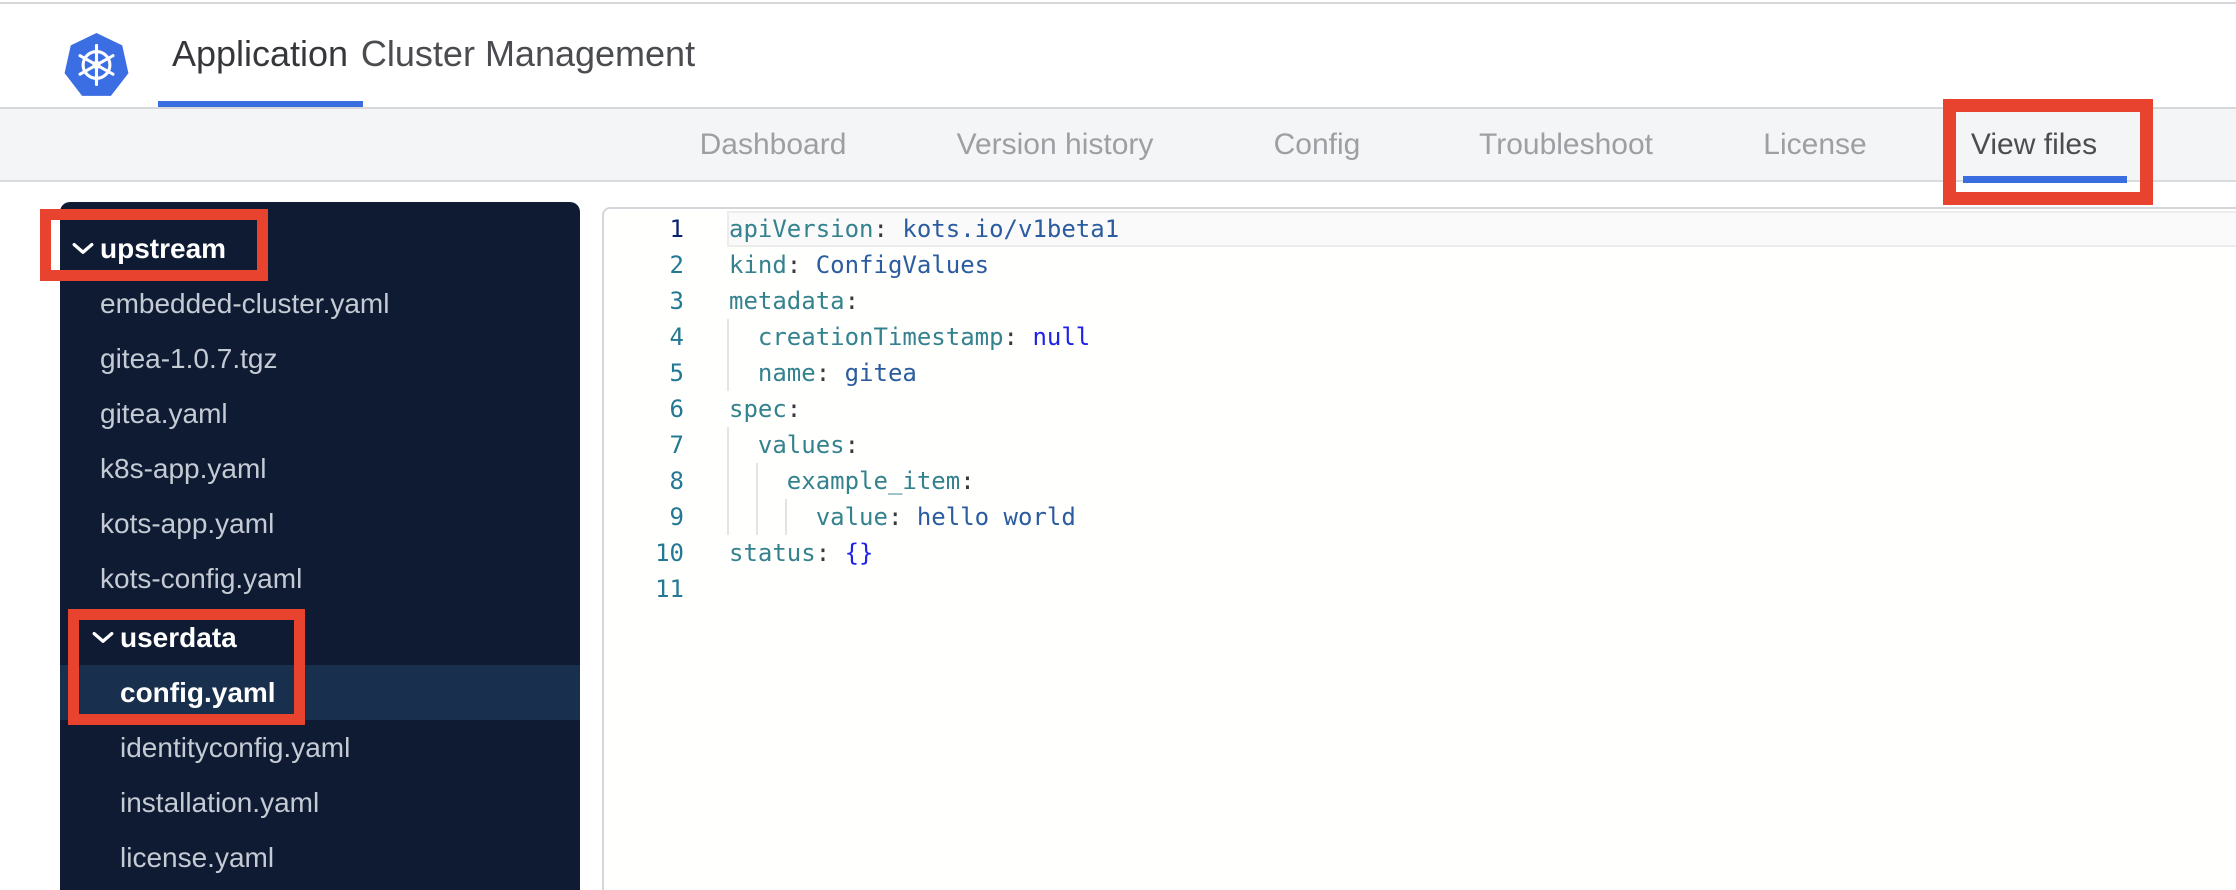  Describe the element at coordinates (1420, 229) in the screenshot. I see `code-line-1: 1 apiVersion: kots.io/v1beta1` at that location.